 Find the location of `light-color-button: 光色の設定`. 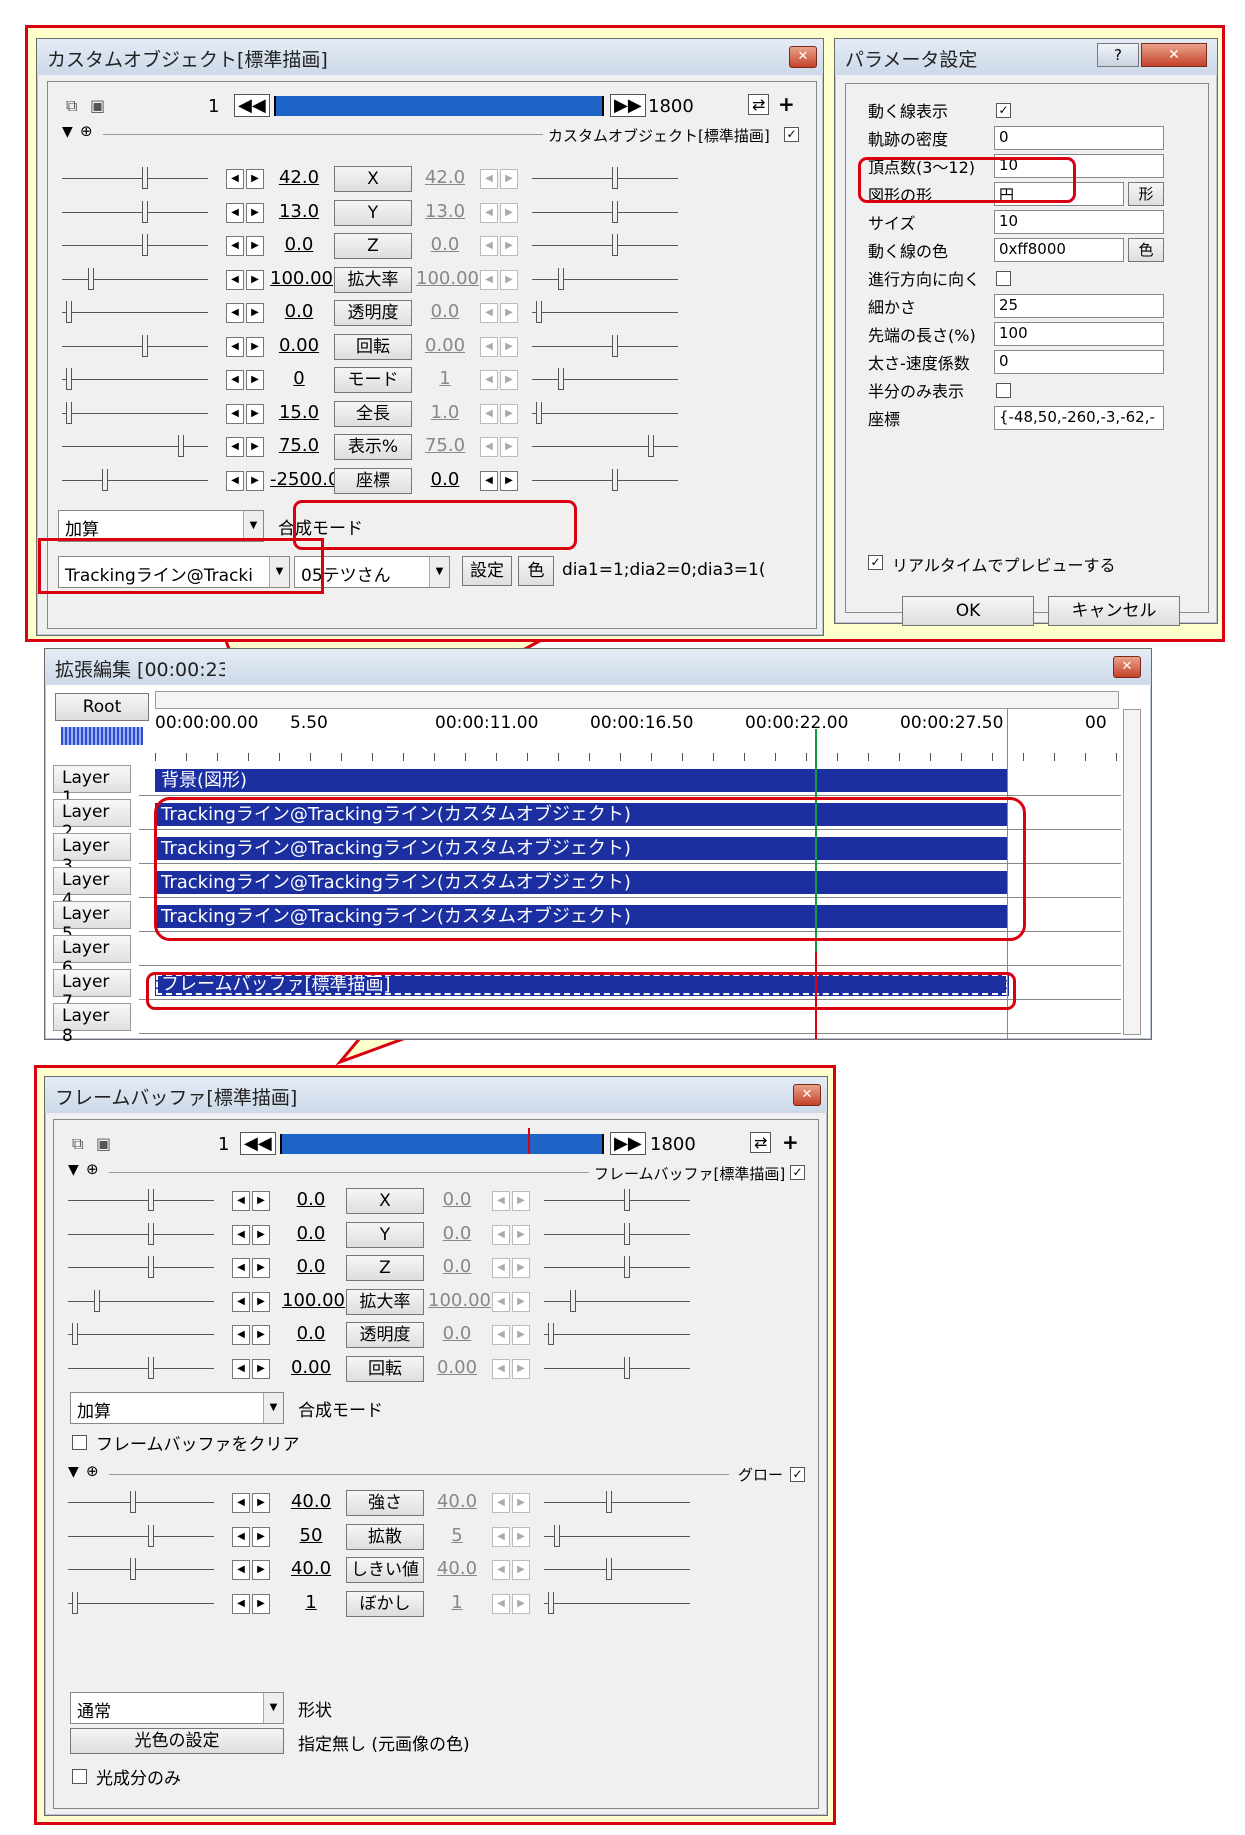

light-color-button: 光色の設定 is located at coordinates (177, 1741).